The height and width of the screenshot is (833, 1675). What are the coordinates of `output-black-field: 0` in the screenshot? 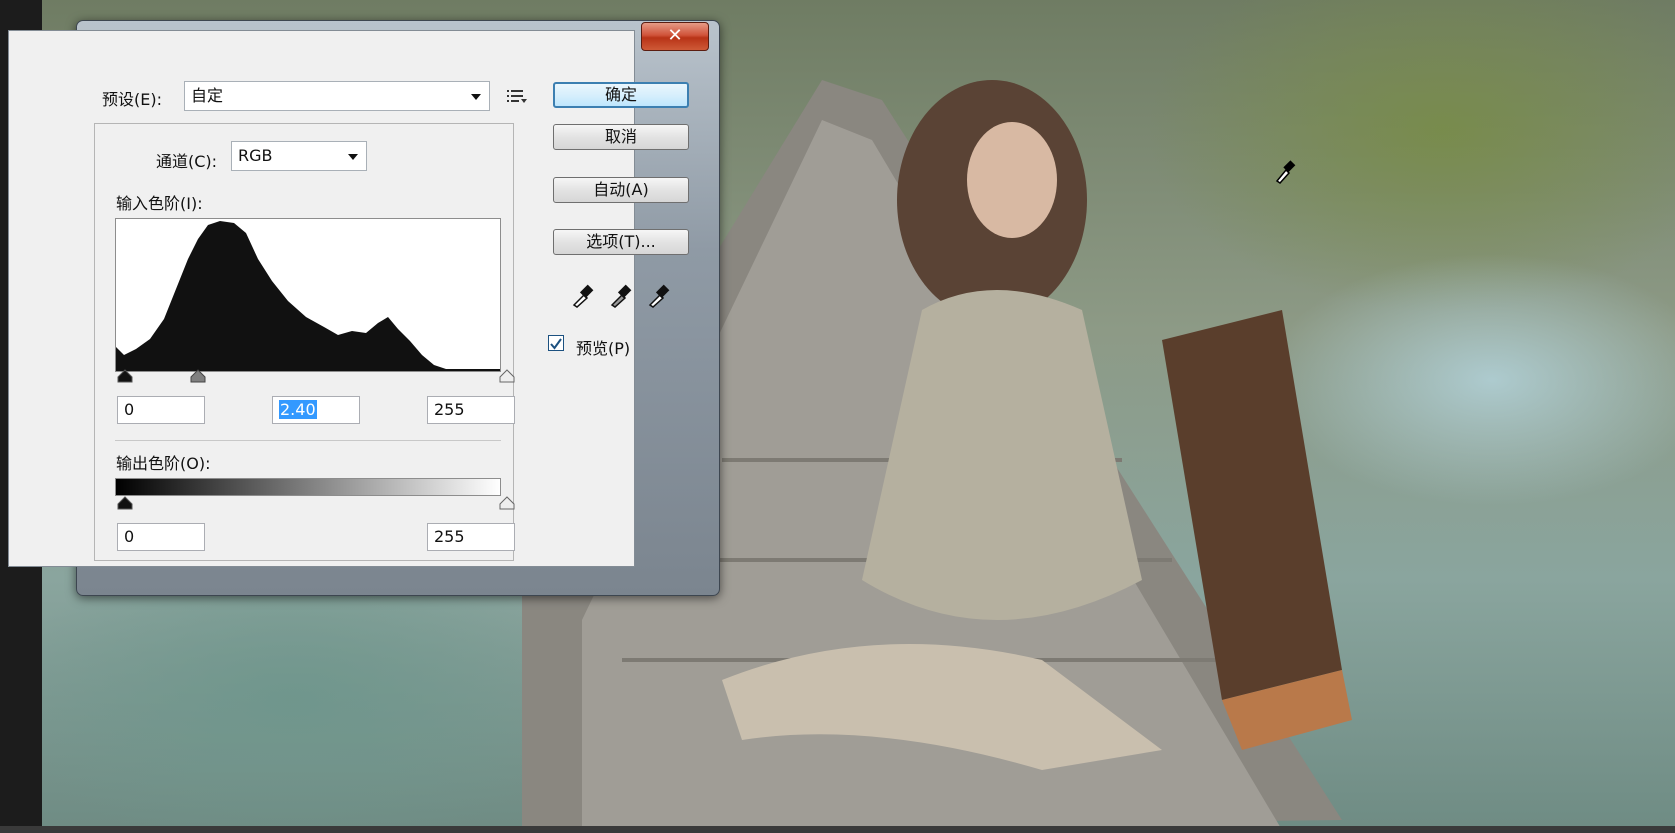 It's located at (161, 537).